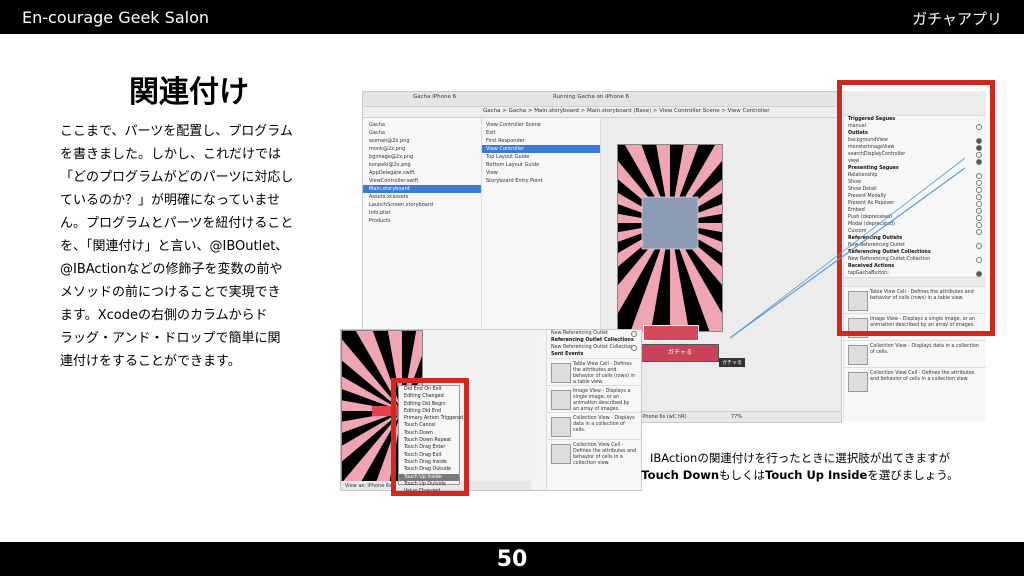 The width and height of the screenshot is (1024, 576). What do you see at coordinates (800, 458) in the screenshot?
I see `caption-line-1: IBActionの関連付けを行ったときに選択肢が出てきますが` at bounding box center [800, 458].